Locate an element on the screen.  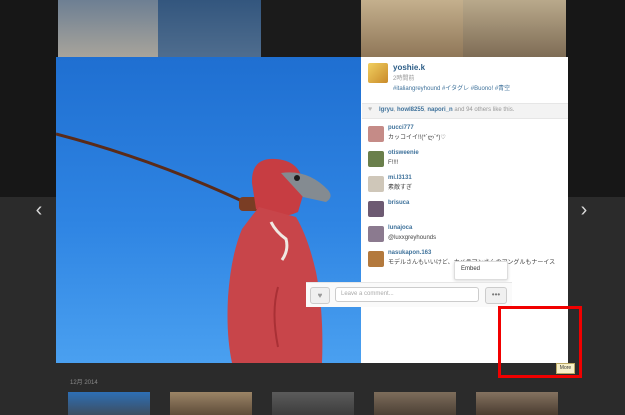
comment-username: otisweenie is located at coordinates (403, 153).